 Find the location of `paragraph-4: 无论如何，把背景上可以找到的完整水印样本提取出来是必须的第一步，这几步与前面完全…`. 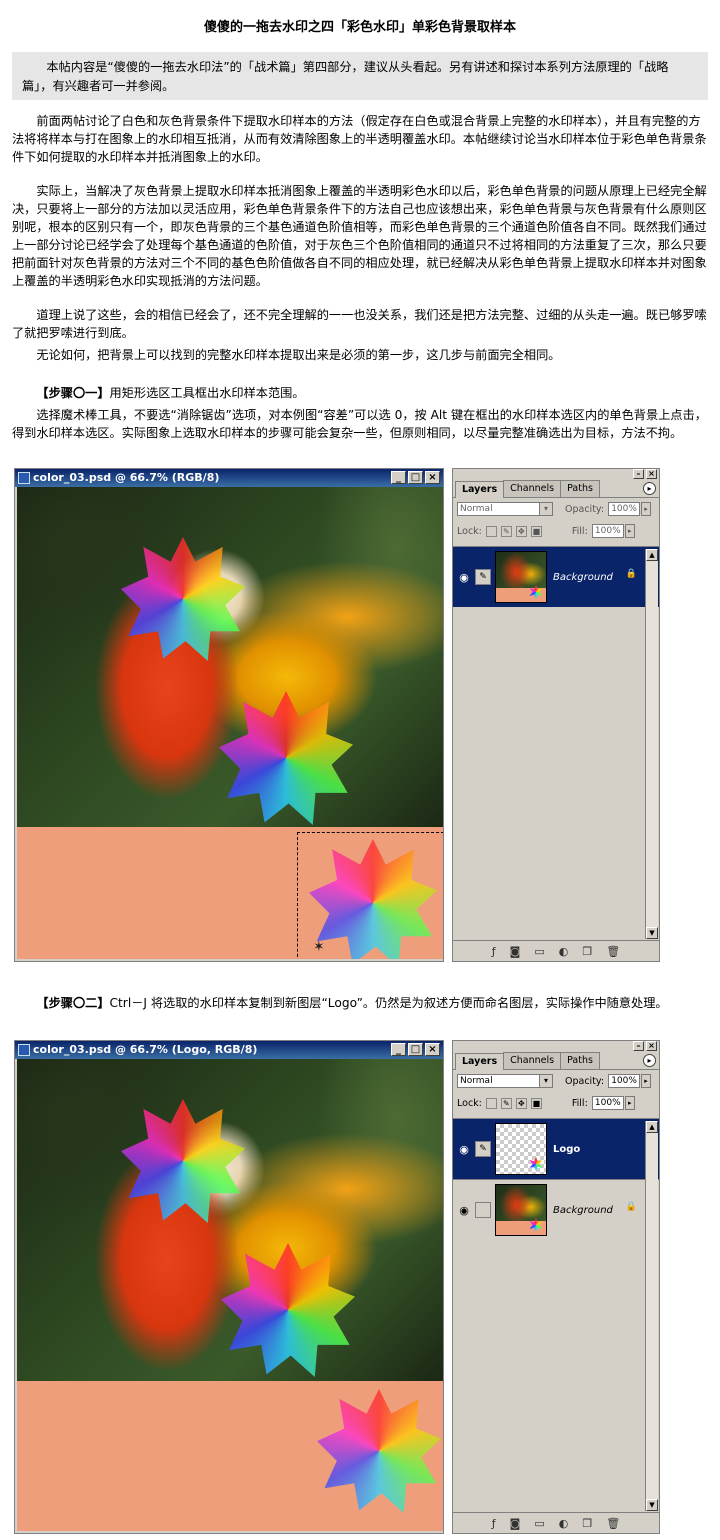

paragraph-4: 无论如何，把背景上可以找到的完整水印样本提取出来是必须的第一步，这几步与前面完全… is located at coordinates (298, 355).